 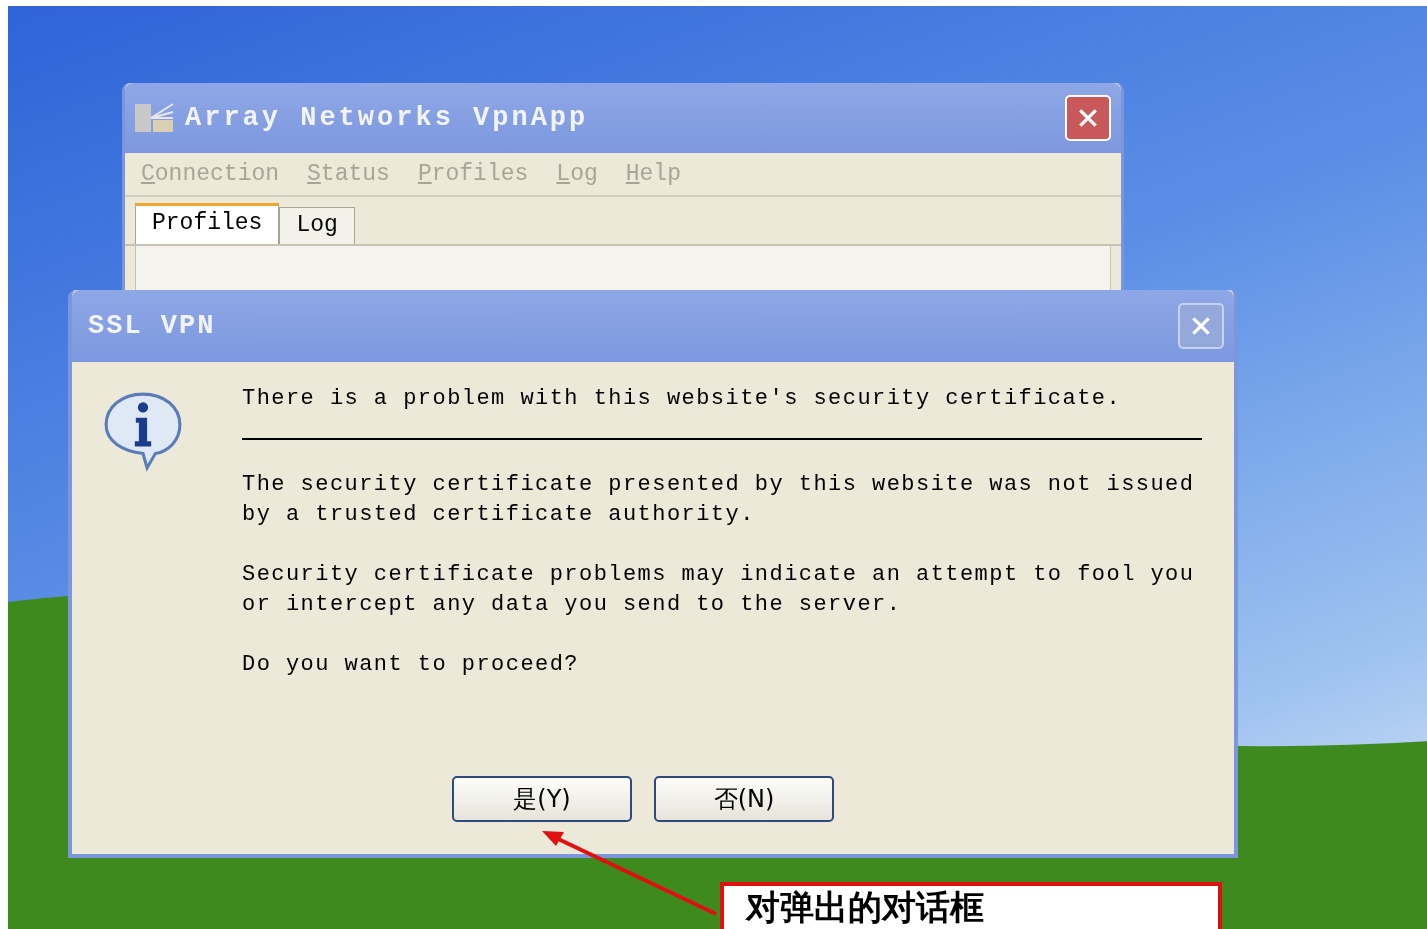 What do you see at coordinates (143, 431) in the screenshot?
I see `info-icon` at bounding box center [143, 431].